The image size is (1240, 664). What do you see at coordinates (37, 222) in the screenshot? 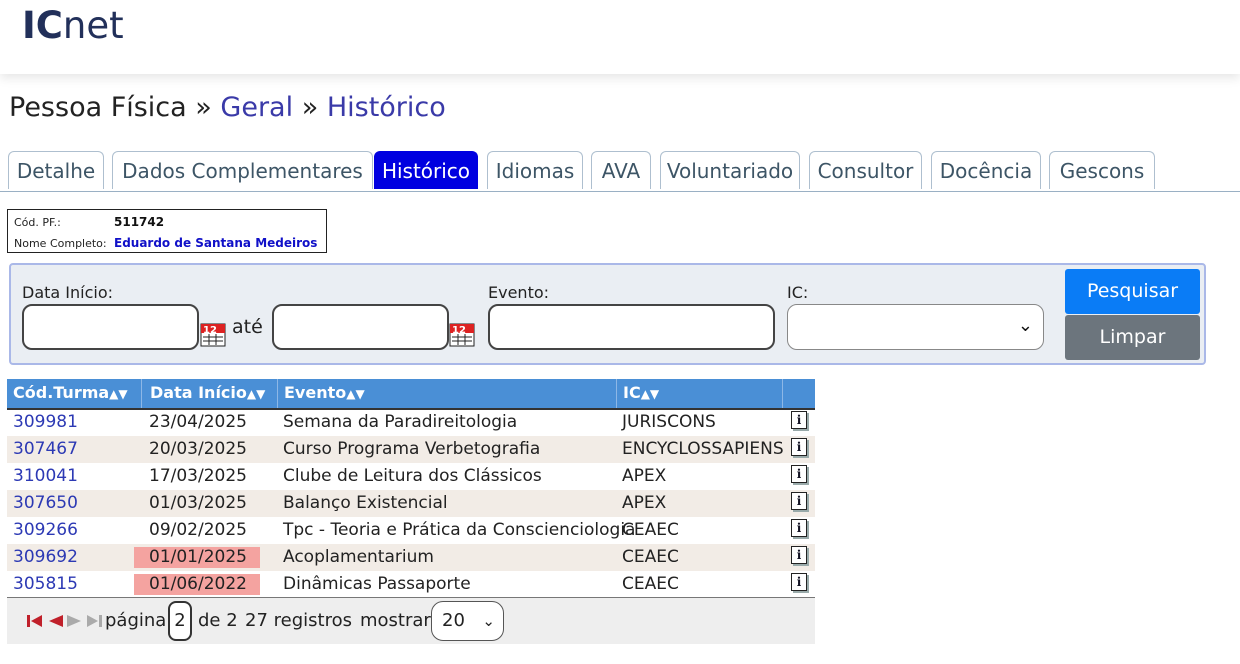
I see `person-code-label: Cód. PF.:` at bounding box center [37, 222].